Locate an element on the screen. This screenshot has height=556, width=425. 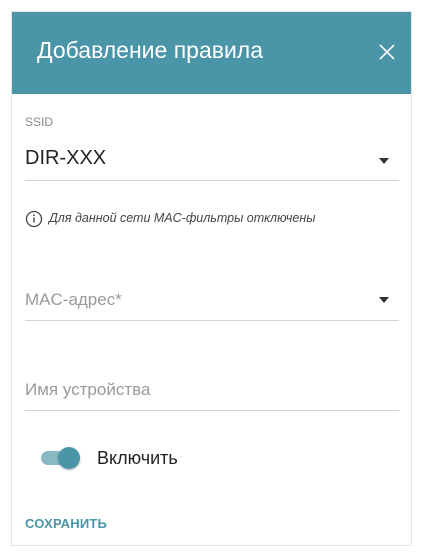
ssid-underline is located at coordinates (212, 180).